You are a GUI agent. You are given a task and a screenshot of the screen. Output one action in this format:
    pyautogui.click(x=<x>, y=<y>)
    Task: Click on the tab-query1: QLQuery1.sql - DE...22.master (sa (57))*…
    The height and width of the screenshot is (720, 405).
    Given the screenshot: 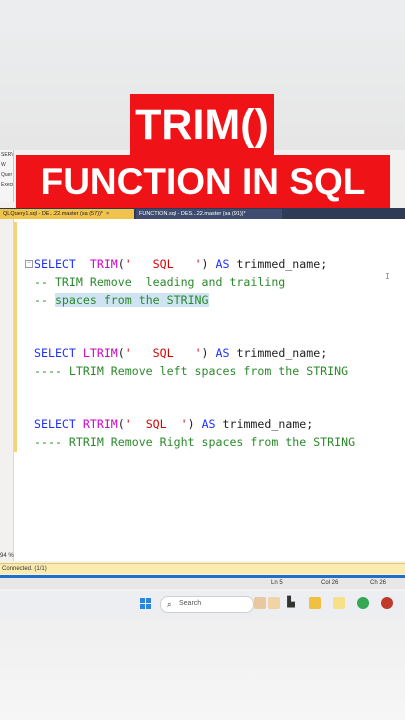 What is the action you would take?
    pyautogui.click(x=67, y=214)
    